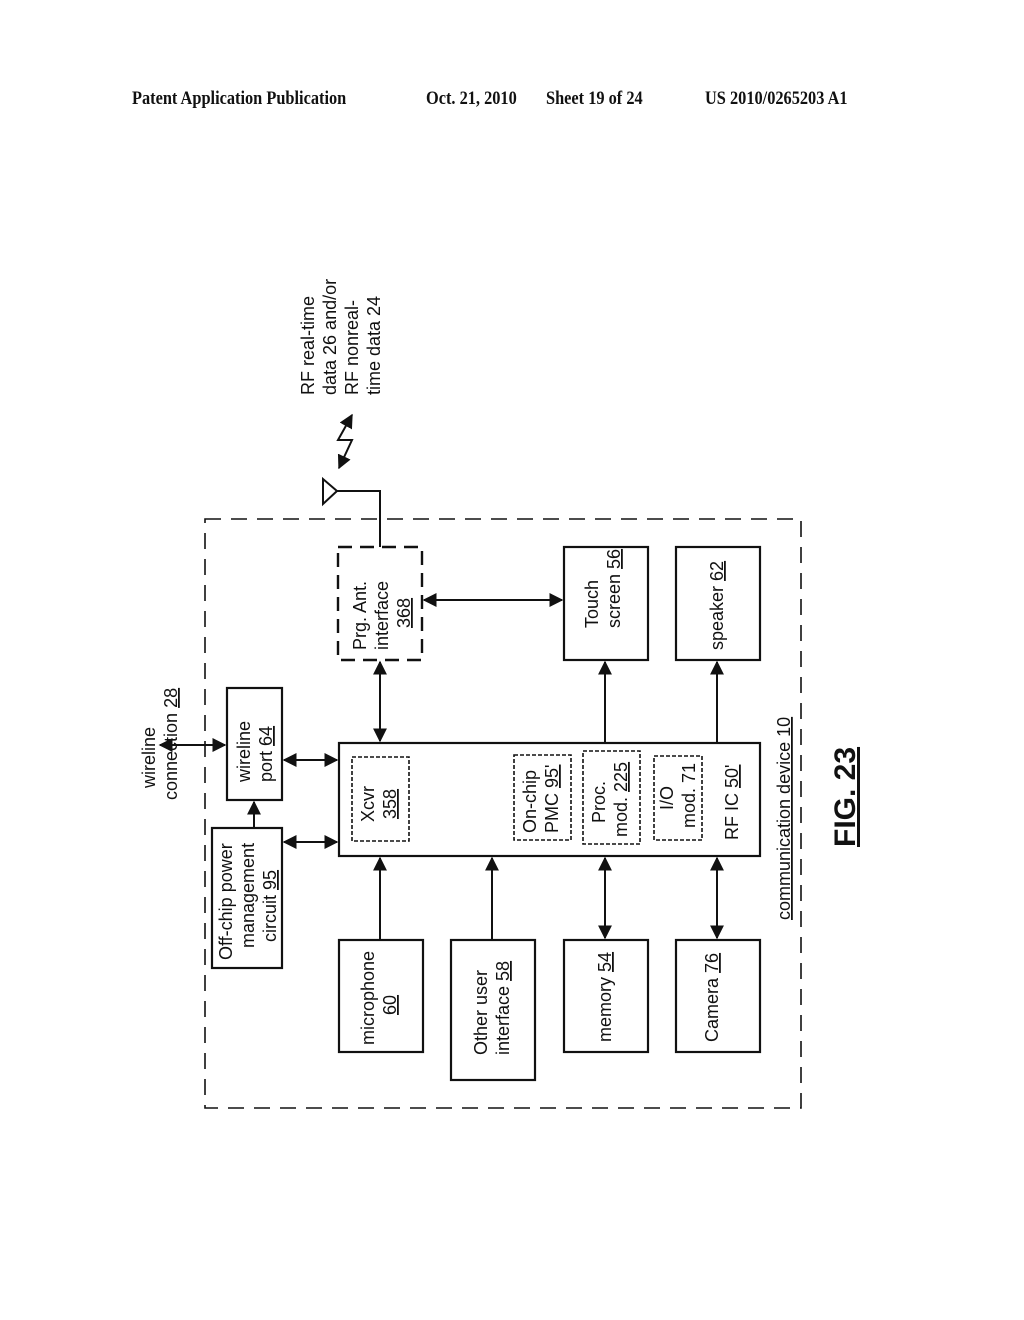 This screenshot has height=1320, width=1024. Describe the element at coordinates (667, 798) in the screenshot. I see `svg-text: I/O` at that location.